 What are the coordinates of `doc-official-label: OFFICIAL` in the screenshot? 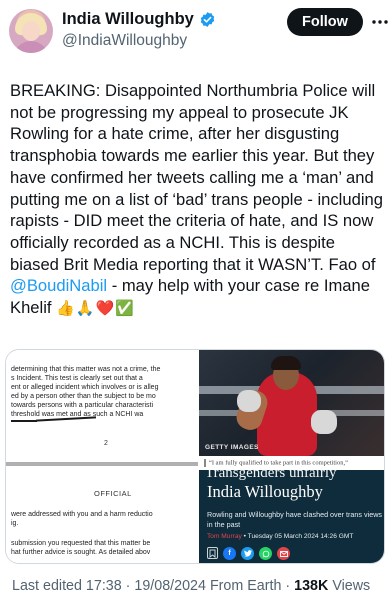 It's located at (113, 493).